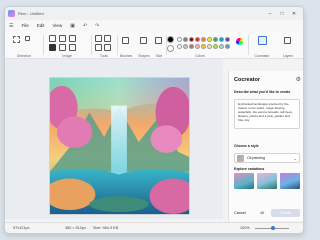 This screenshot has height=240, width=320. Describe the element at coordinates (282, 13) in the screenshot. I see `maximize-button: □` at that location.